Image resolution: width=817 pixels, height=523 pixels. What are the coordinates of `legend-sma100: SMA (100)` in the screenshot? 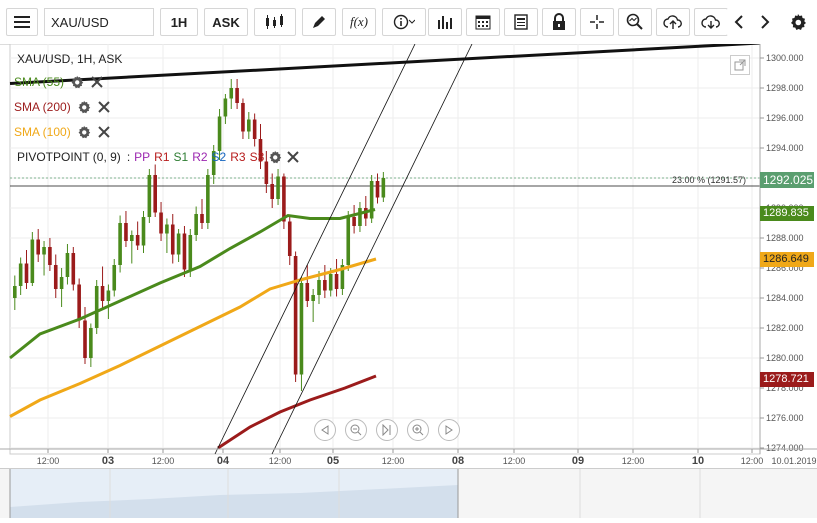 It's located at (62, 132).